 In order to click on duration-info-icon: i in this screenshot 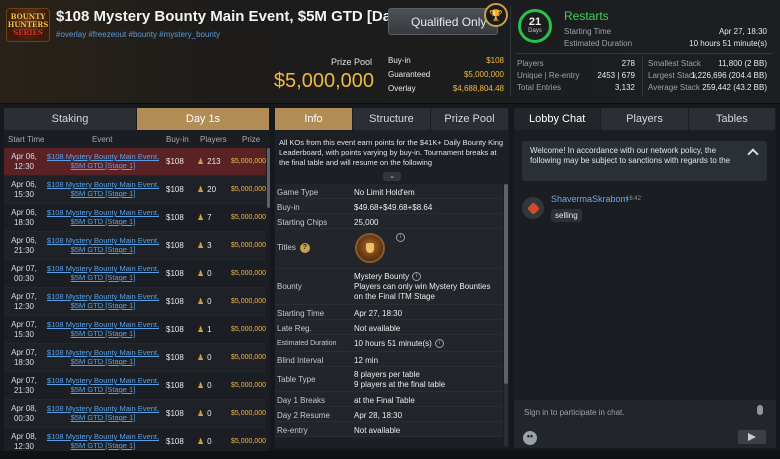, I will do `click(439, 344)`.